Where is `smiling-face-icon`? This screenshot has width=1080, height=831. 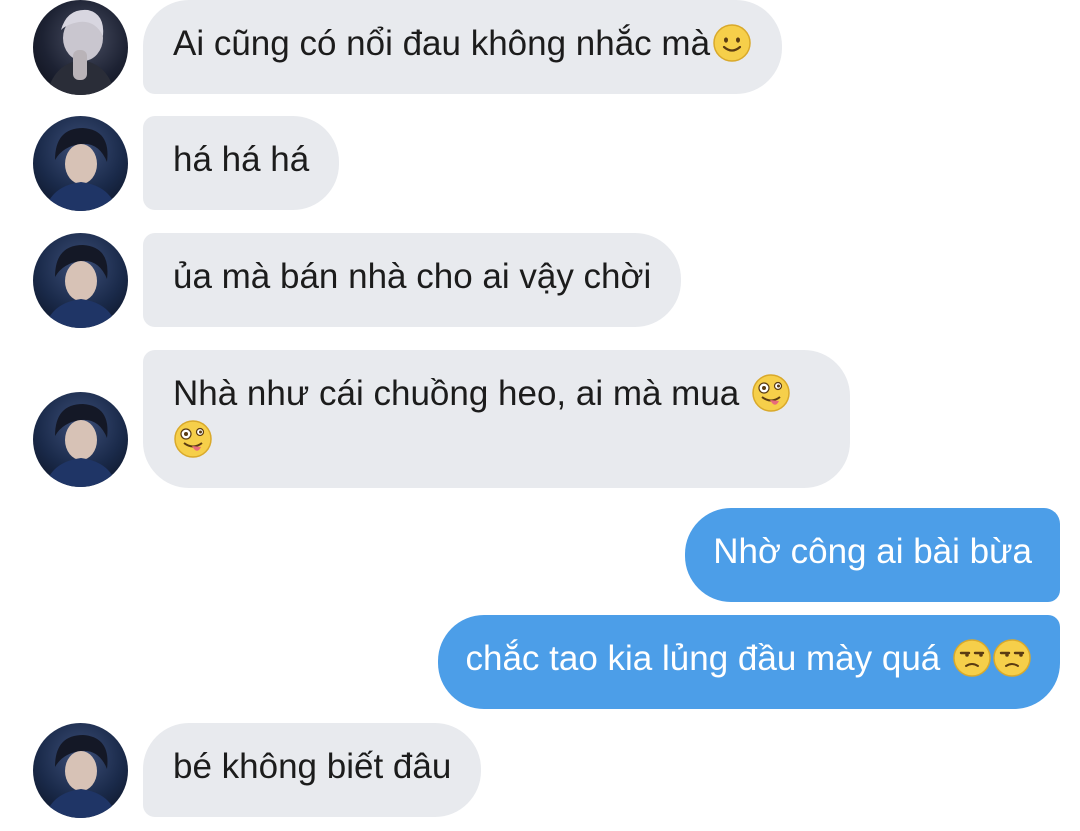
smiling-face-icon is located at coordinates (732, 43).